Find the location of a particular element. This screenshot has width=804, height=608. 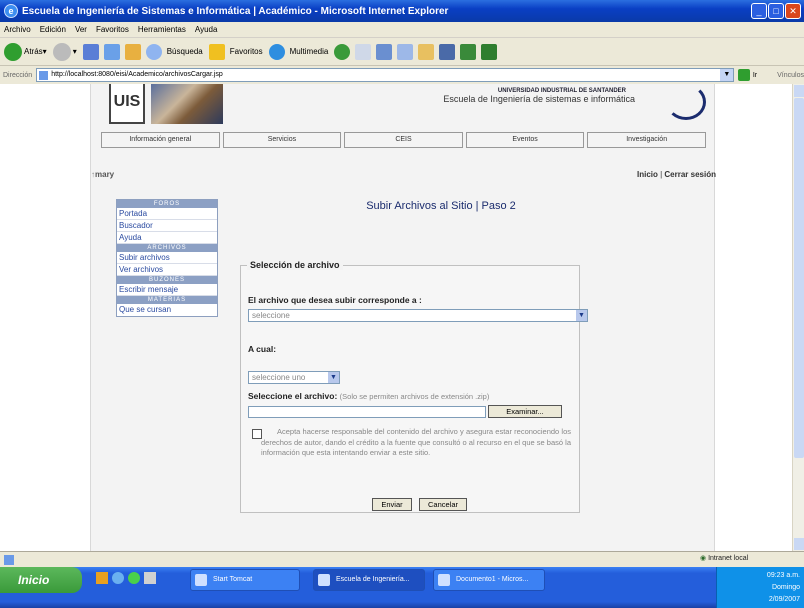

refresh-icon is located at coordinates (111, 51).